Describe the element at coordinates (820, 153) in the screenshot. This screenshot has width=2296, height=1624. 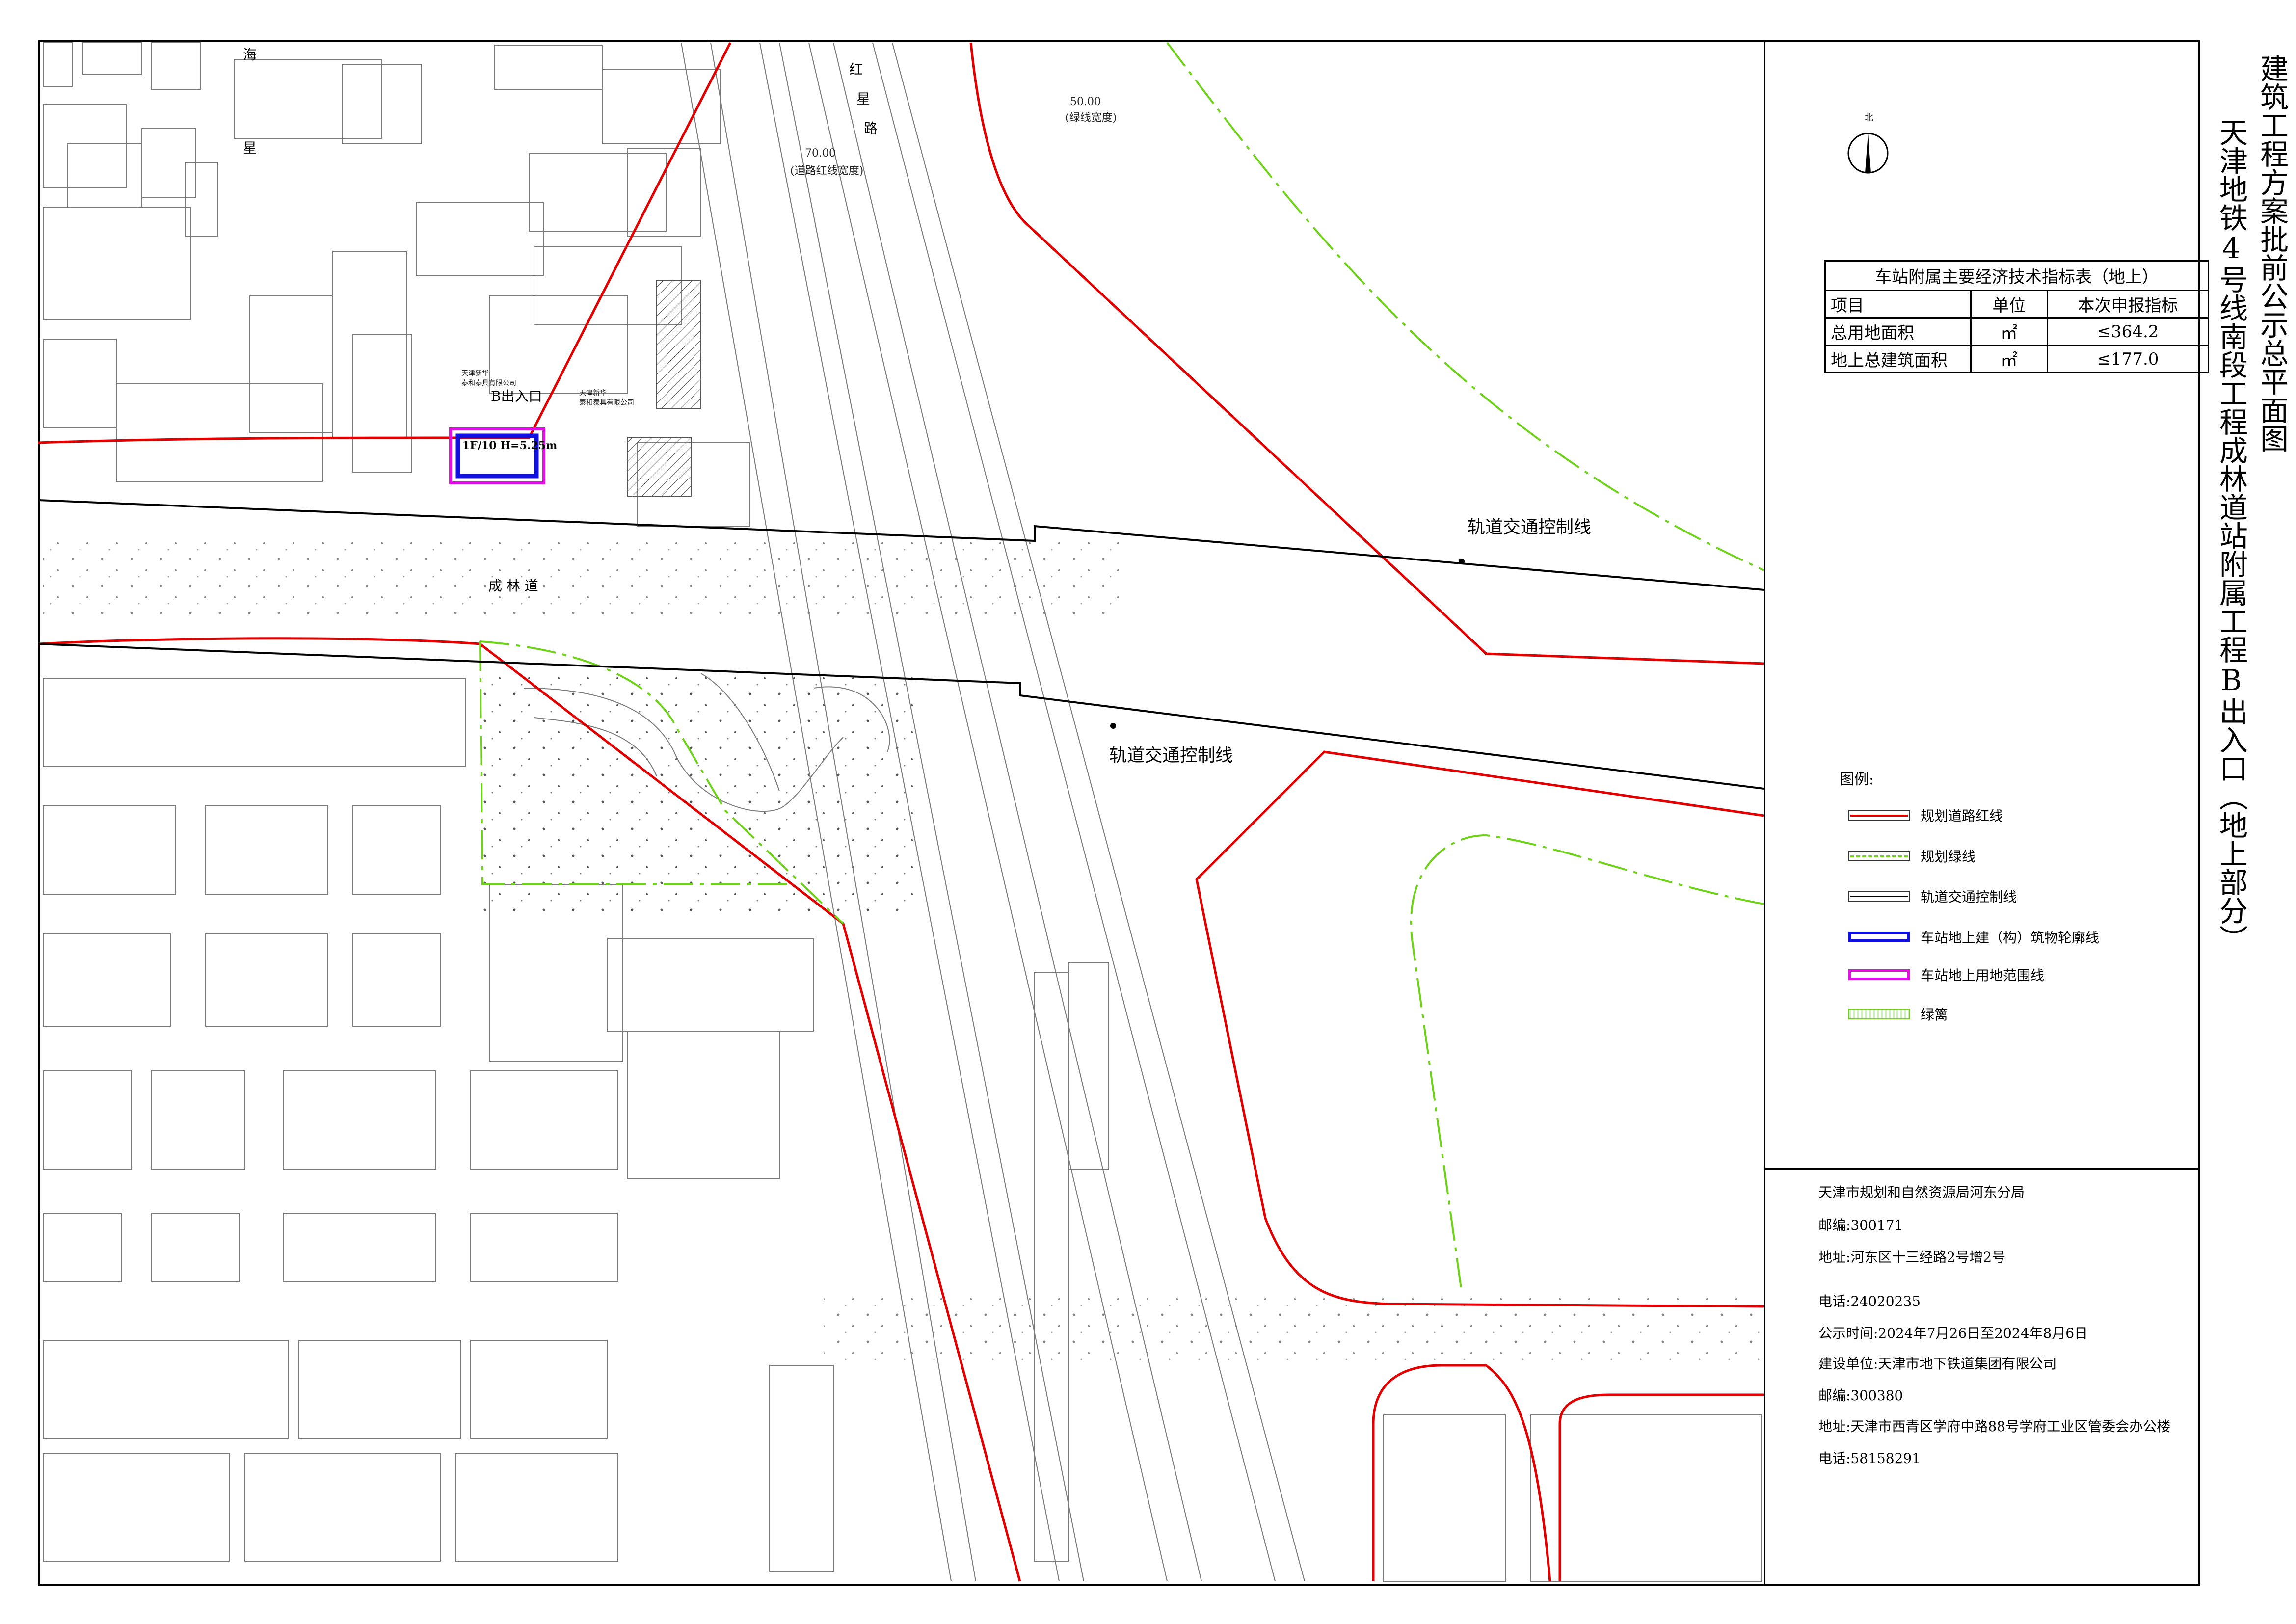
I see `road-width-value: 70.00` at that location.